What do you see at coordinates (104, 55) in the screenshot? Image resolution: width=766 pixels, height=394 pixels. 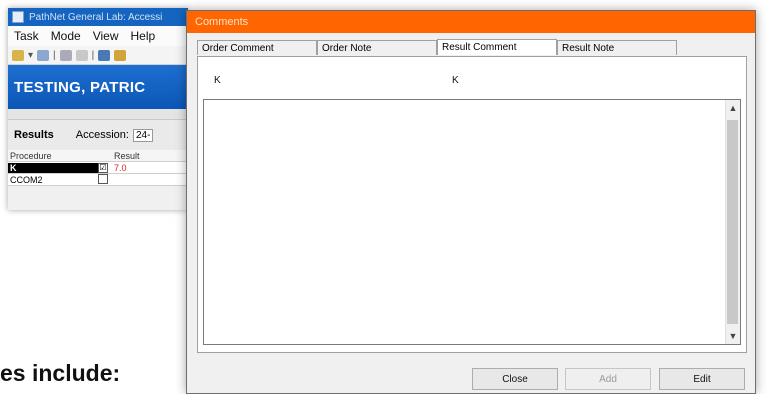 I see `monitor-icon` at bounding box center [104, 55].